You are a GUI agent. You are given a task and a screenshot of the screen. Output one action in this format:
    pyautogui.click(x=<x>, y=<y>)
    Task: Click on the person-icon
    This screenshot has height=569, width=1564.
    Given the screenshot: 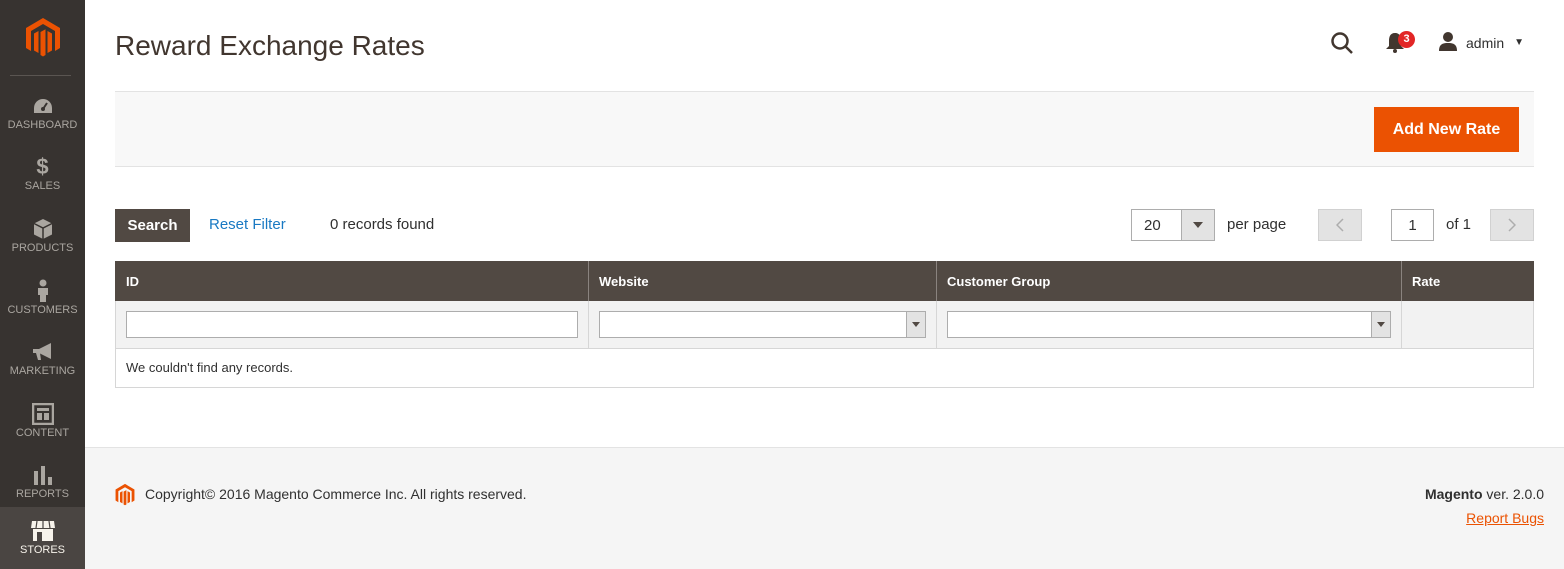 What is the action you would take?
    pyautogui.click(x=42, y=291)
    